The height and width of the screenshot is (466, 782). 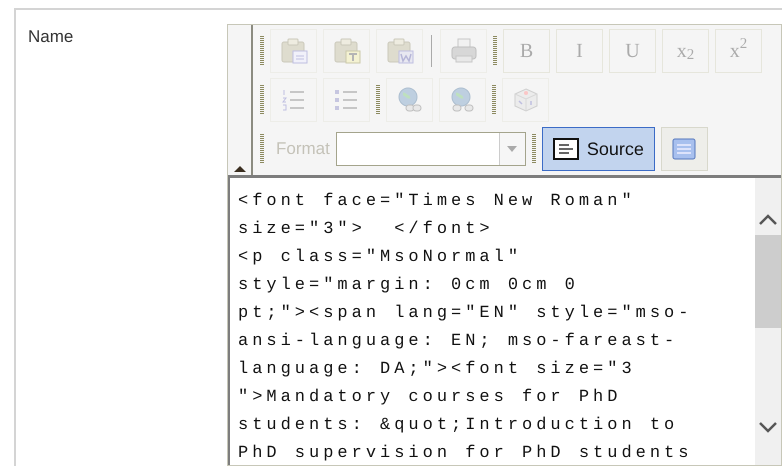 What do you see at coordinates (437, 370) in the screenshot?
I see `source-code-line: language: DA;"><font size="3` at bounding box center [437, 370].